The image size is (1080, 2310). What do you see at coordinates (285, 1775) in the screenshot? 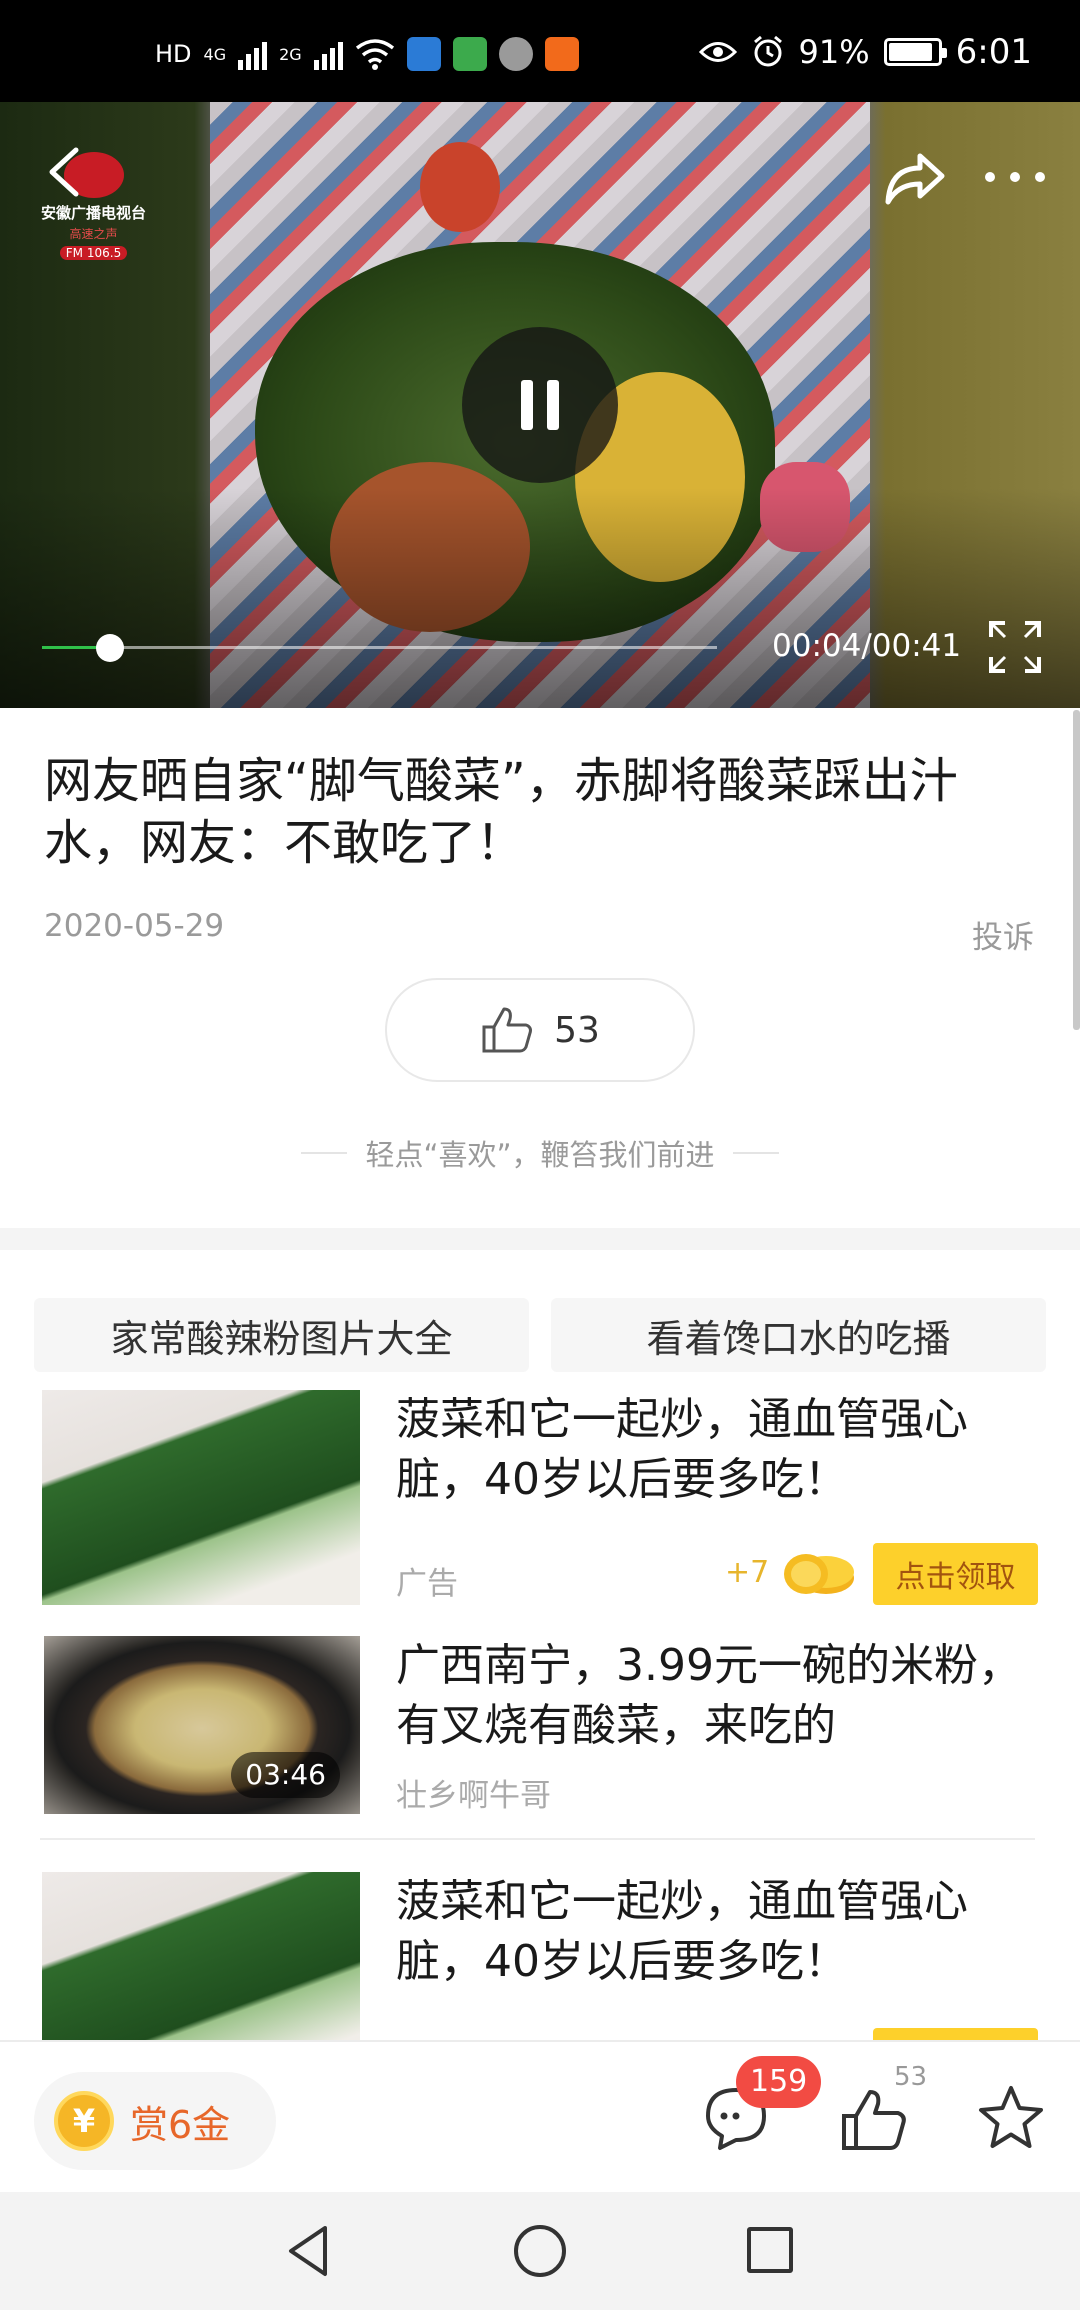
I see `video-duration: 03:46` at bounding box center [285, 1775].